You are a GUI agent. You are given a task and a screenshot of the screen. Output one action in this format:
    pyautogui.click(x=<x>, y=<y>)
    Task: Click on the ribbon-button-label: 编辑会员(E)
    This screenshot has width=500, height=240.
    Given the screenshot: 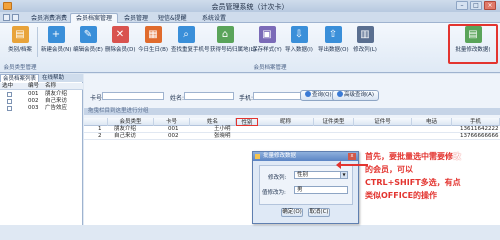 What is the action you would take?
    pyautogui.click(x=88, y=50)
    